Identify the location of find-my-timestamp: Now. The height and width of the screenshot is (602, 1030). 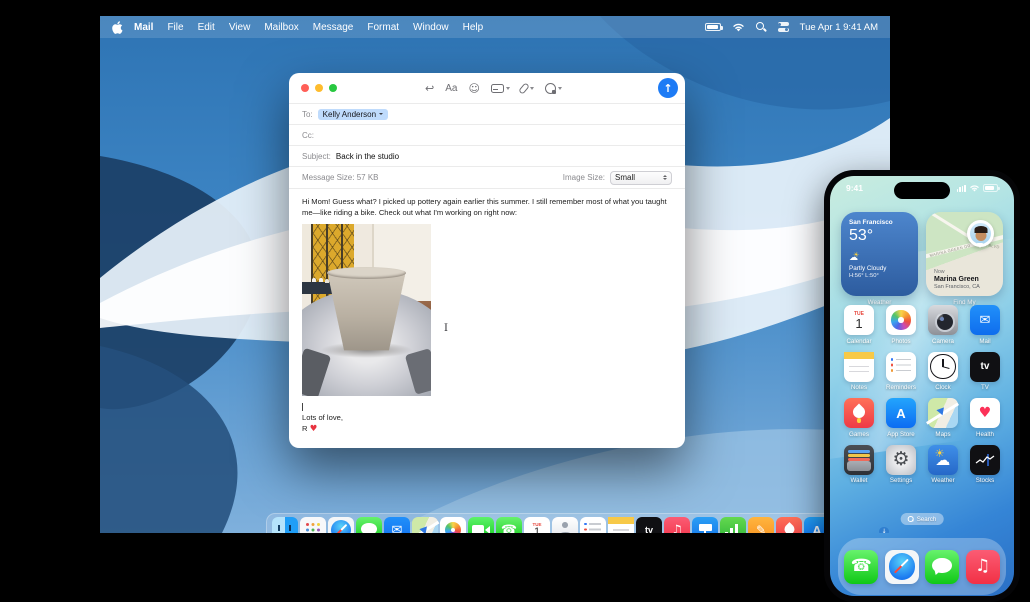
(939, 272).